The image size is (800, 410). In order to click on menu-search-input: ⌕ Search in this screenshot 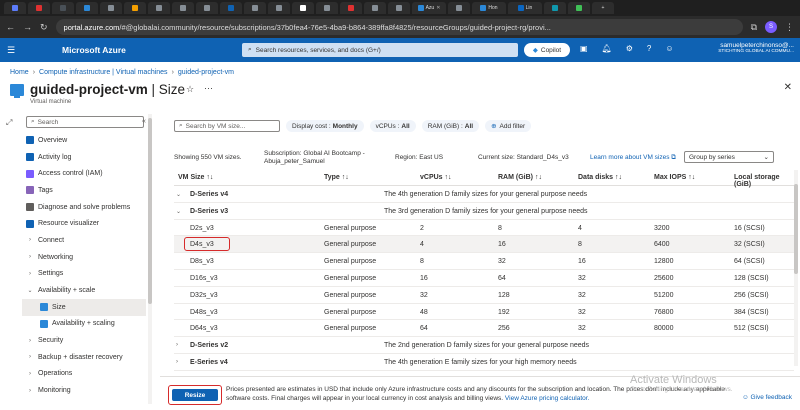, I will do `click(85, 122)`.